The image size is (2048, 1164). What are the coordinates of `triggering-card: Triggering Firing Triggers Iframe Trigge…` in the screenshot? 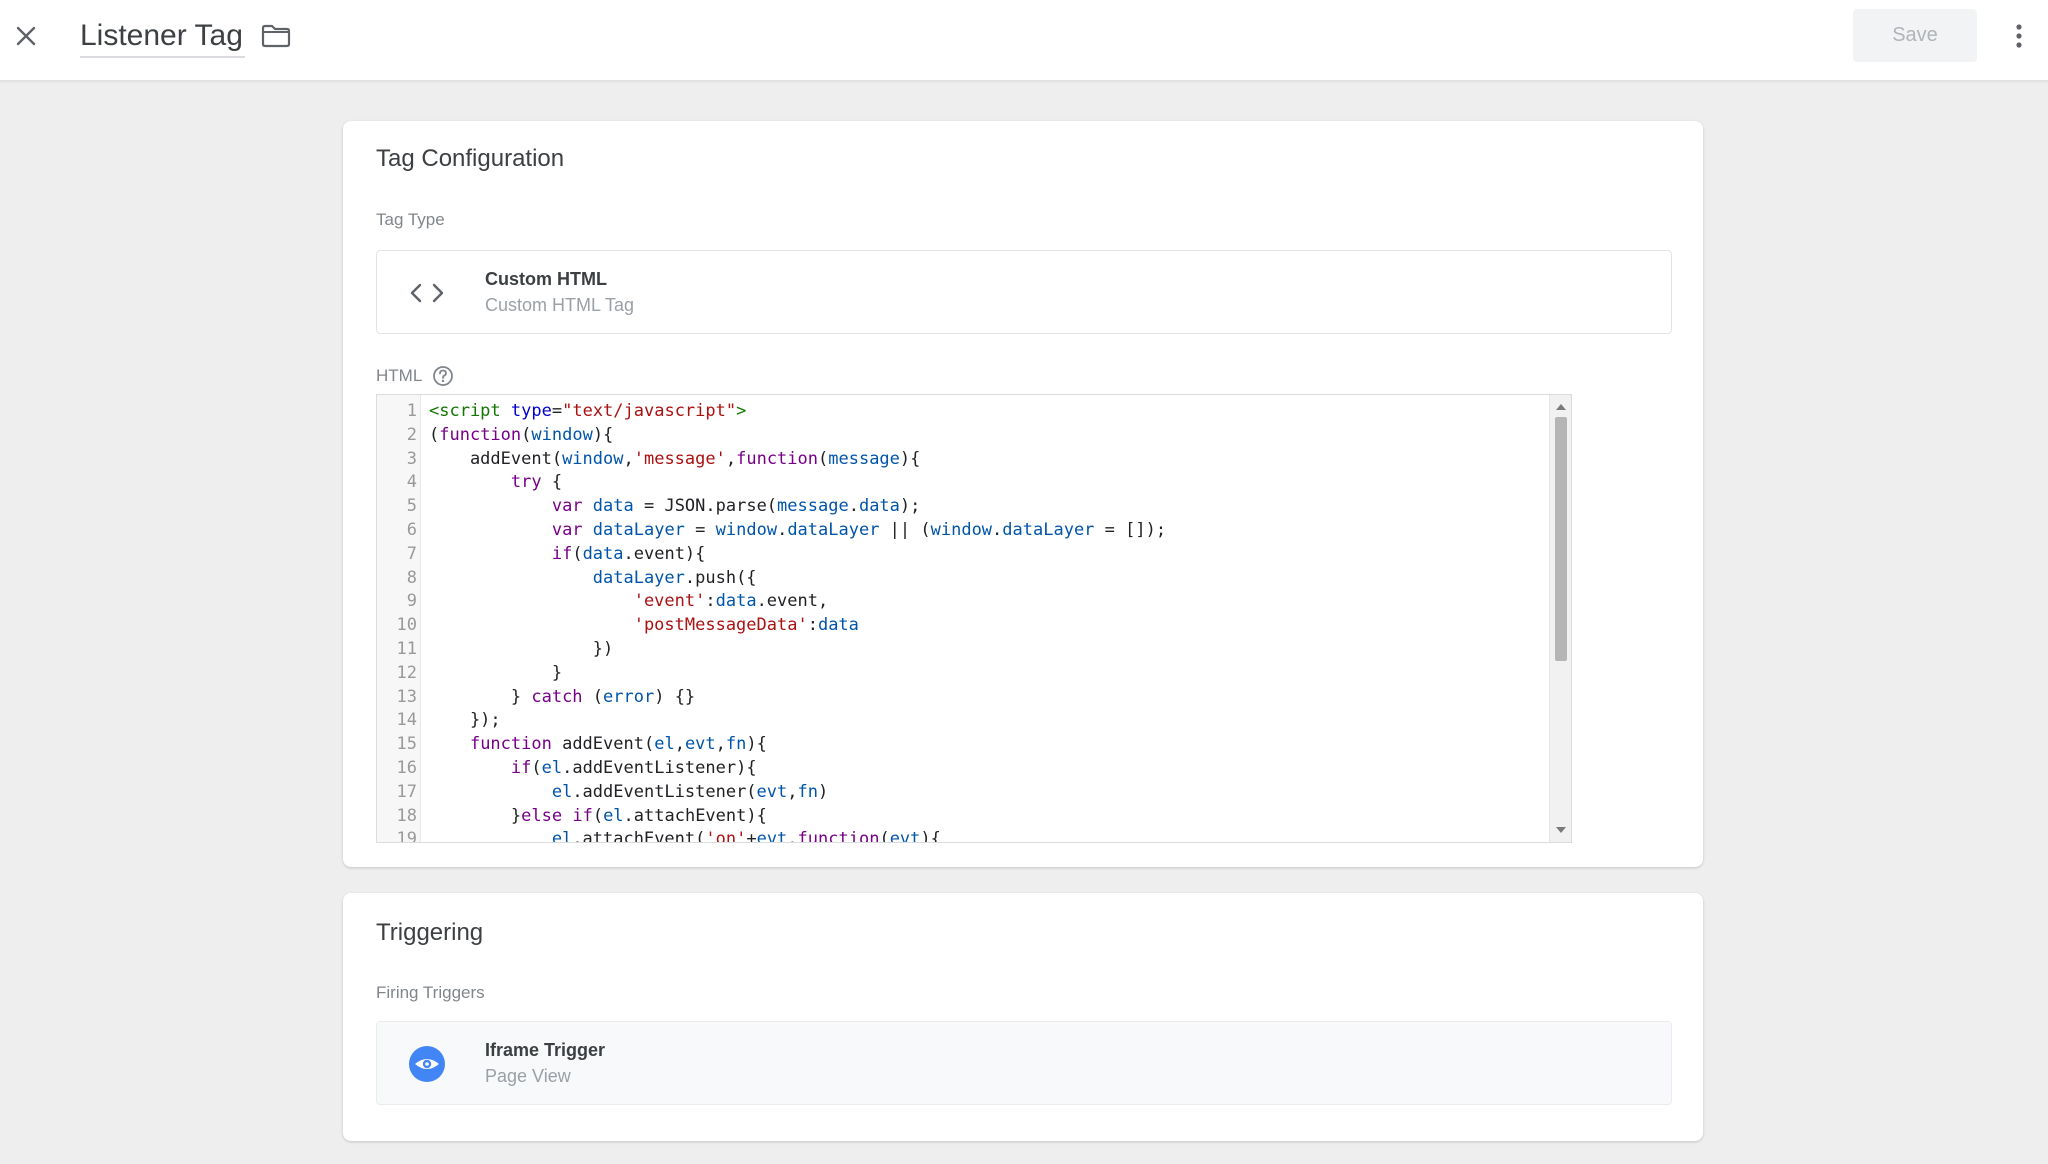 It's located at (1023, 1017).